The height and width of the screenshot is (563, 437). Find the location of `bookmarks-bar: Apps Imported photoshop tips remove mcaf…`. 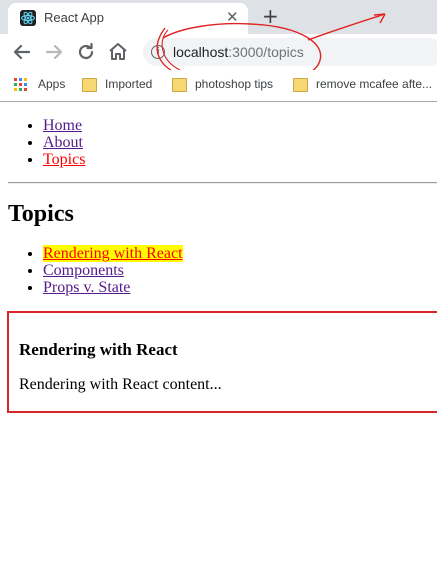

bookmarks-bar: Apps Imported photoshop tips remove mcaf… is located at coordinates (218, 86).